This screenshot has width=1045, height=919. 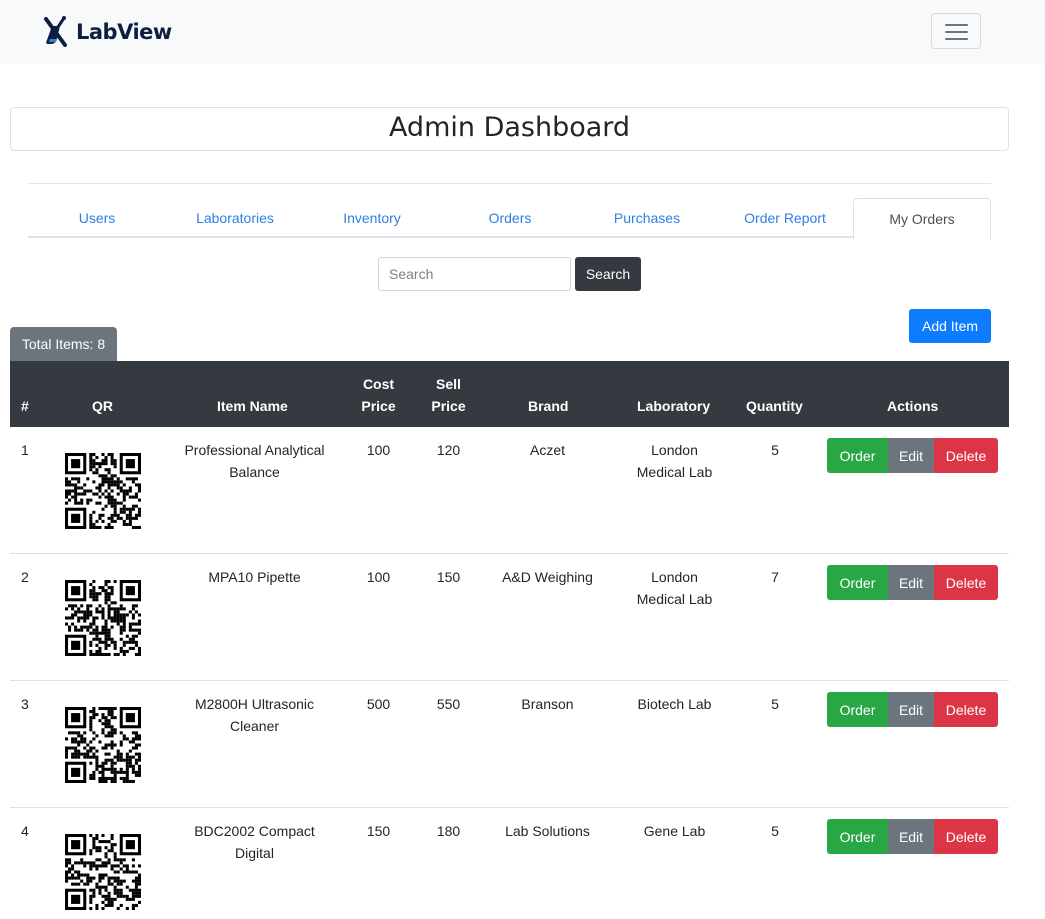 I want to click on header-number: #, so click(x=25, y=406).